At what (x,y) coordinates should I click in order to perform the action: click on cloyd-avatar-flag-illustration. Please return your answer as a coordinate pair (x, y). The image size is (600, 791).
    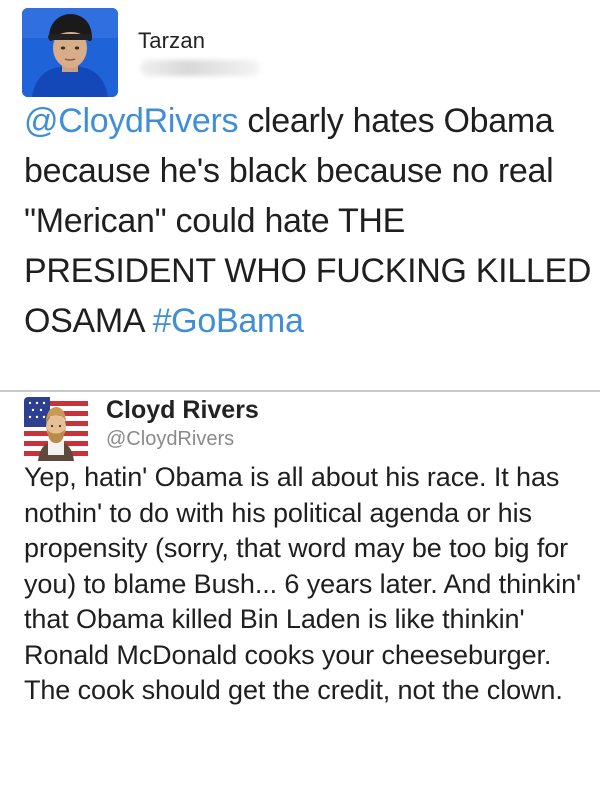
    Looking at the image, I should click on (56, 429).